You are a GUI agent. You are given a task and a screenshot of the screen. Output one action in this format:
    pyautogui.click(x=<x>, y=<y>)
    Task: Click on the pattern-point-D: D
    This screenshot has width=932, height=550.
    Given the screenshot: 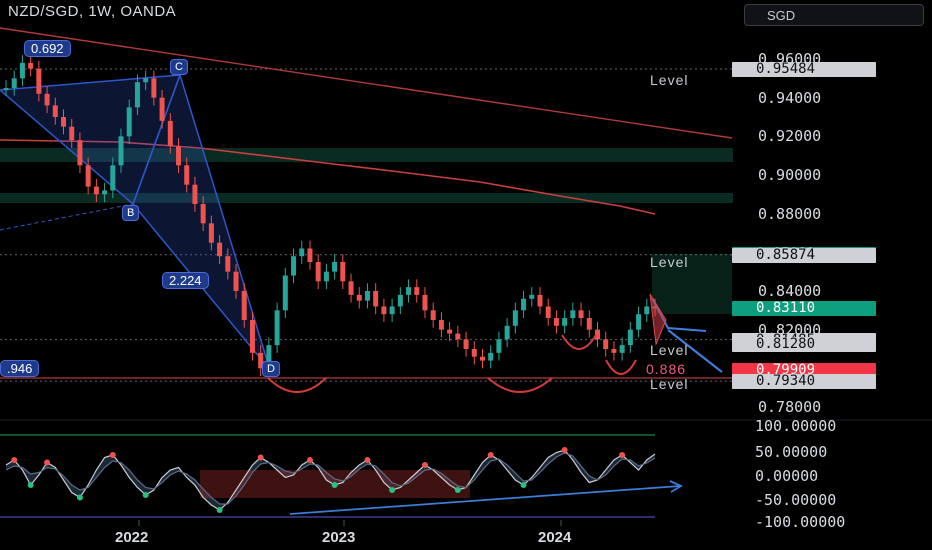 What is the action you would take?
    pyautogui.click(x=271, y=369)
    